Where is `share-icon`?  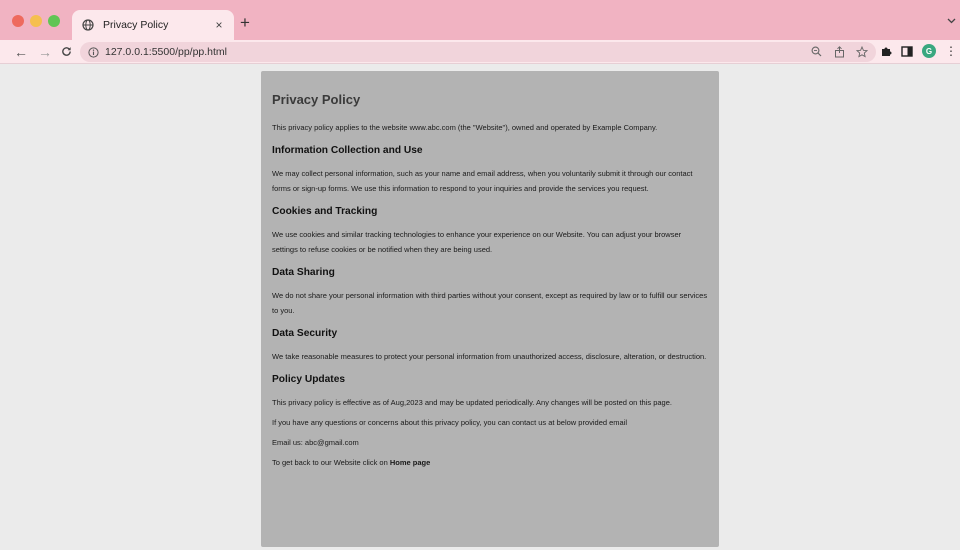
share-icon is located at coordinates (839, 51).